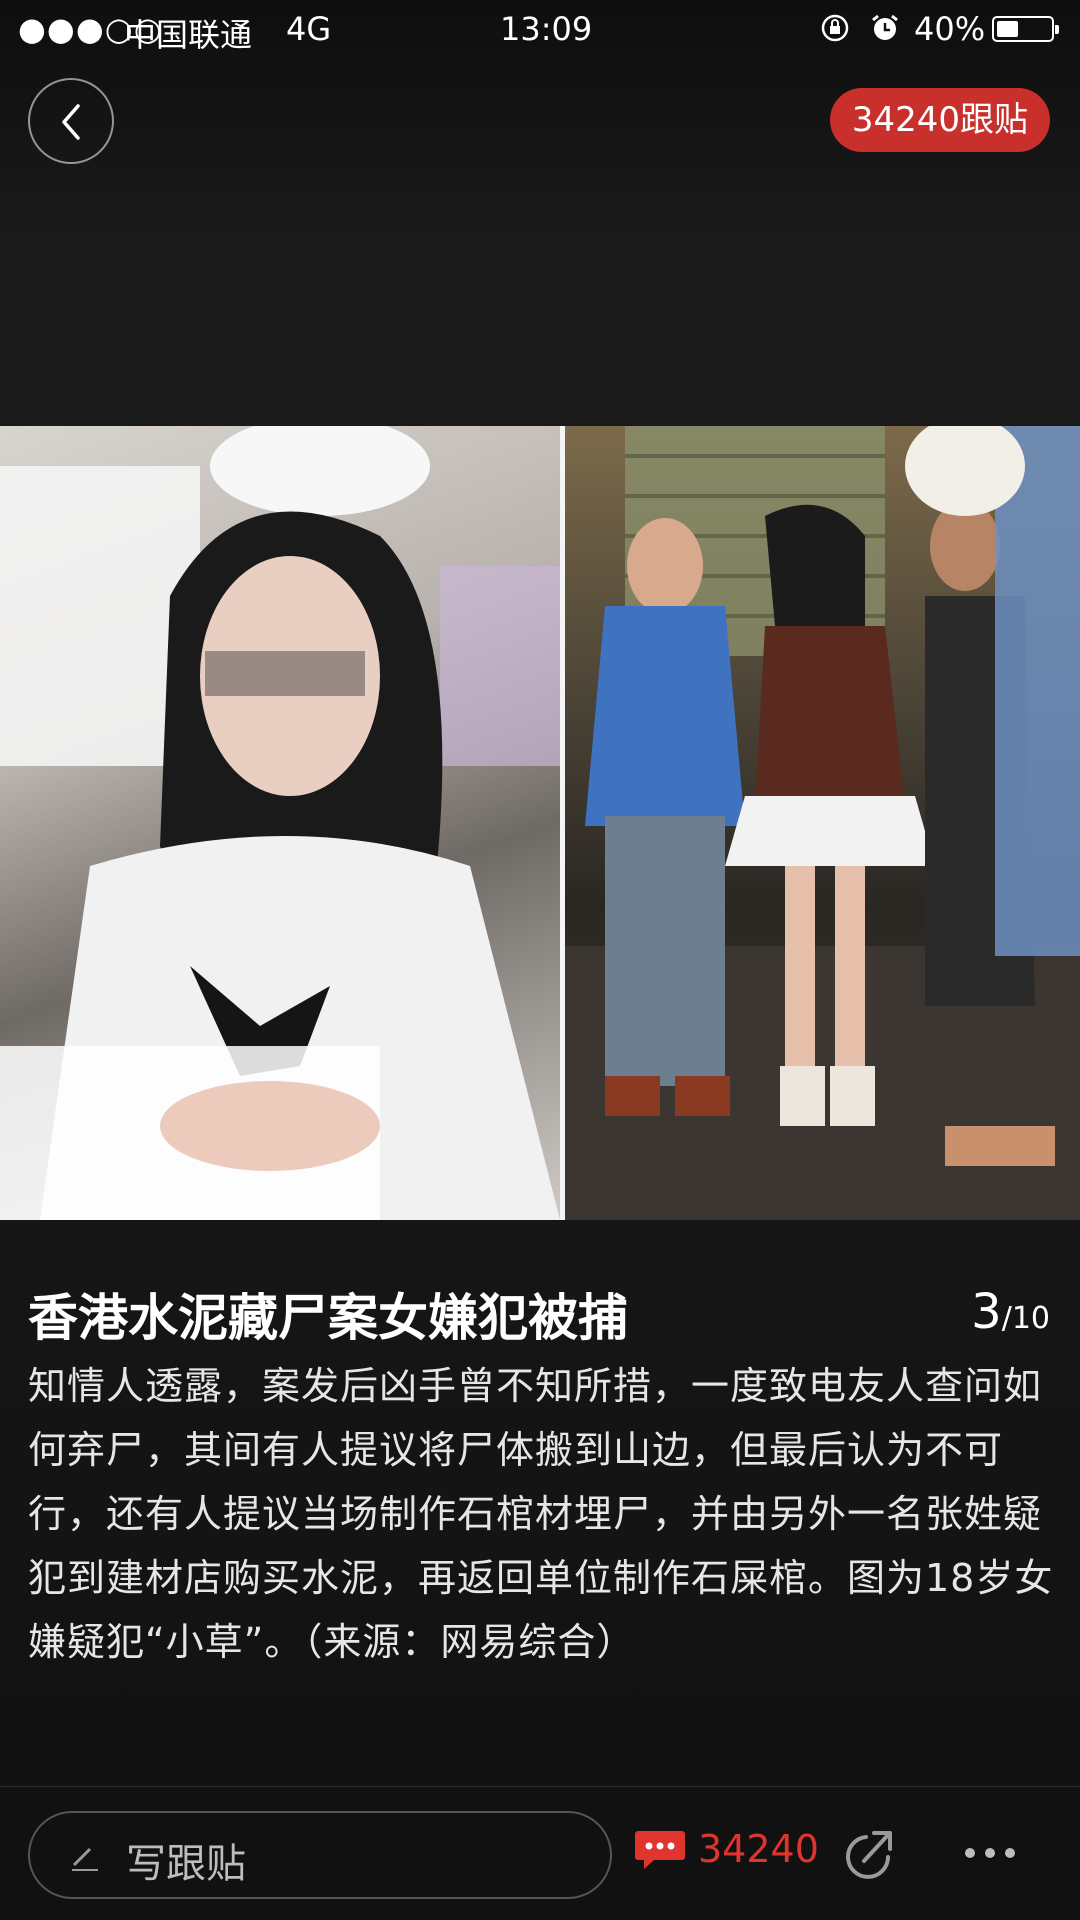 The image size is (1080, 1920). Describe the element at coordinates (546, 29) in the screenshot. I see `clock: 13:09` at that location.